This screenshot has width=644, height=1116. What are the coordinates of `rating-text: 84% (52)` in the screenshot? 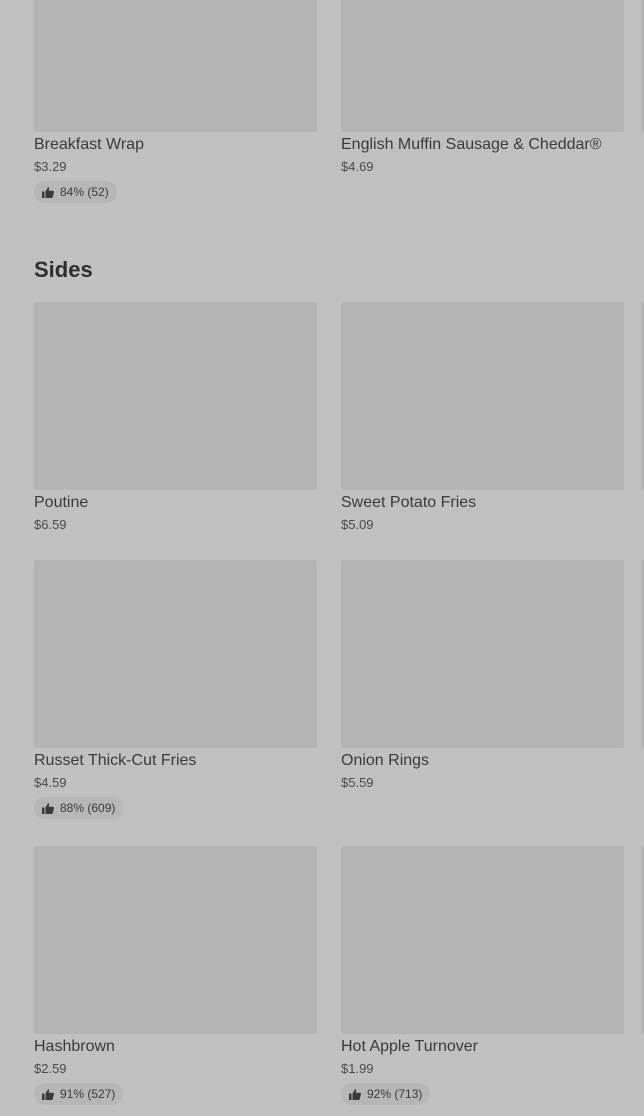 It's located at (84, 192).